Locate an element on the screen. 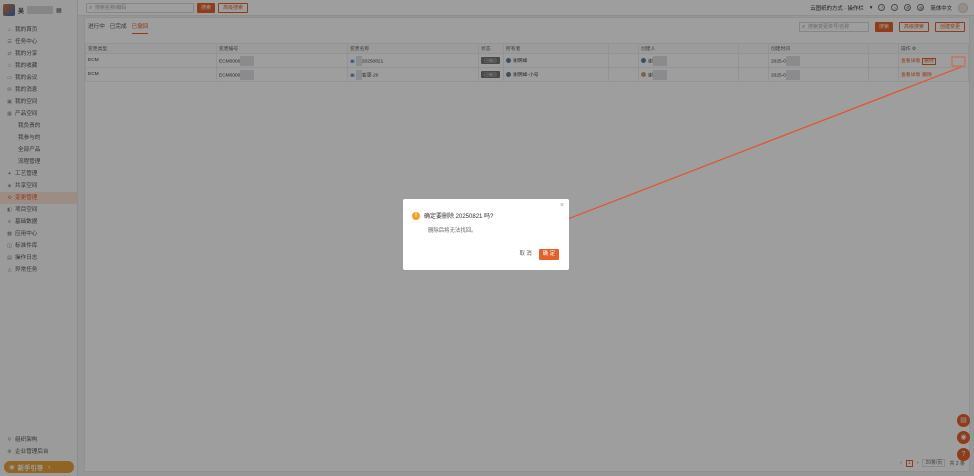  dialog-title-row: ! 确定要删除 20250821 吗? is located at coordinates (452, 215).